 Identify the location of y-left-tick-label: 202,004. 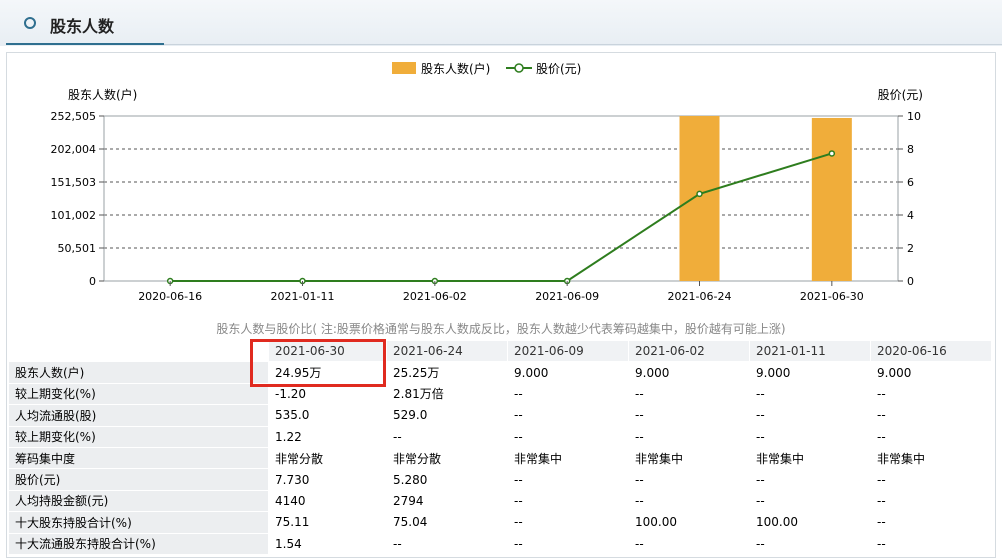
(74, 149).